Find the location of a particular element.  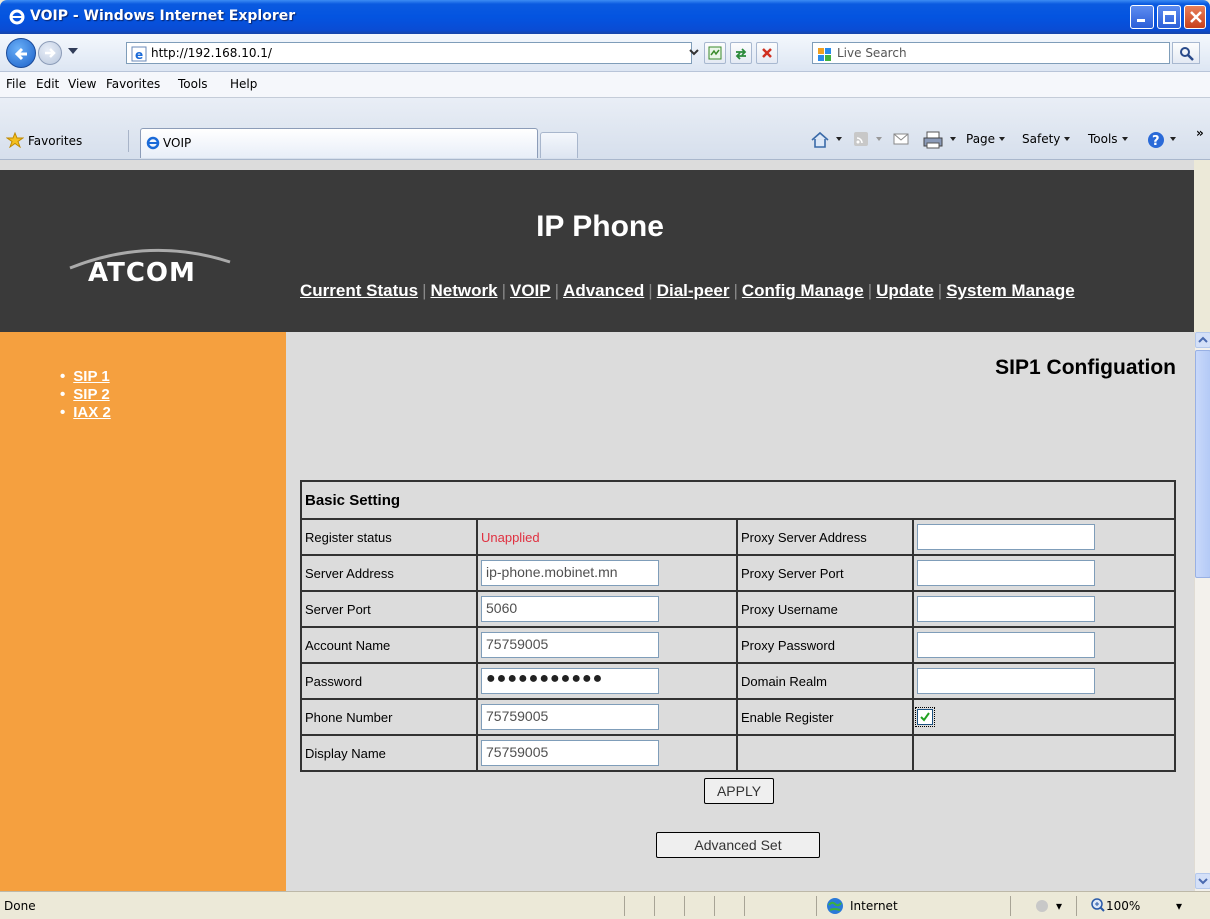

scroll-up-button is located at coordinates (1202, 340).